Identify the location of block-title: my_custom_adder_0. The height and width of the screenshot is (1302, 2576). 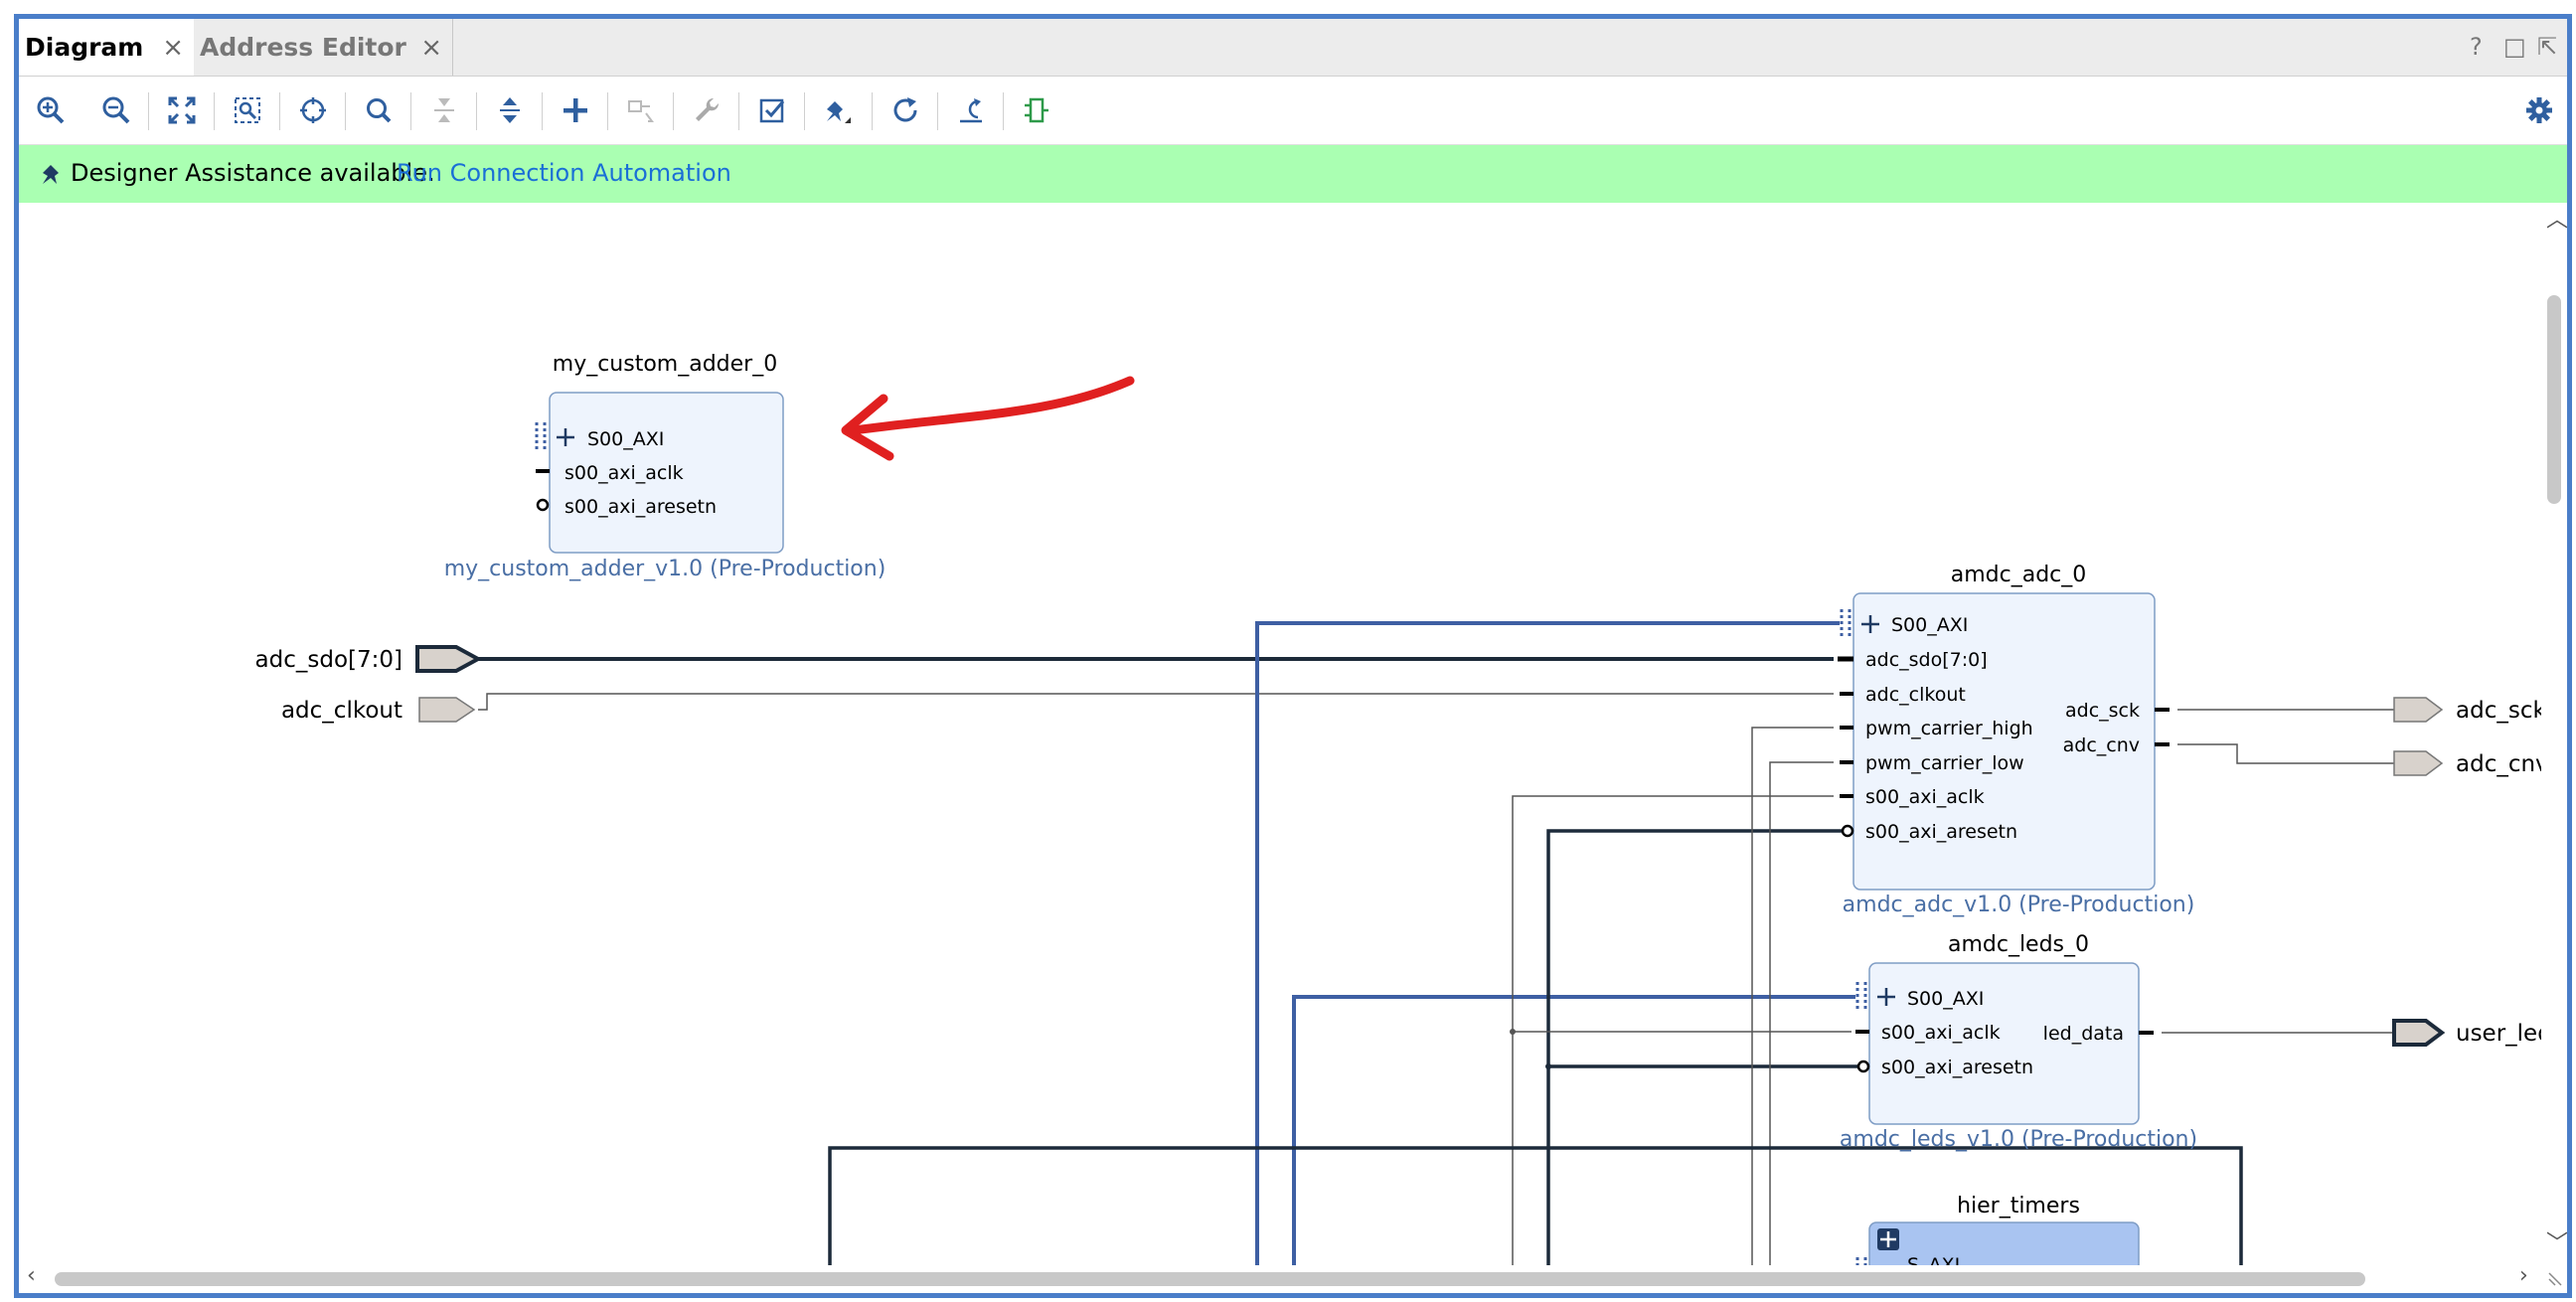
(665, 364).